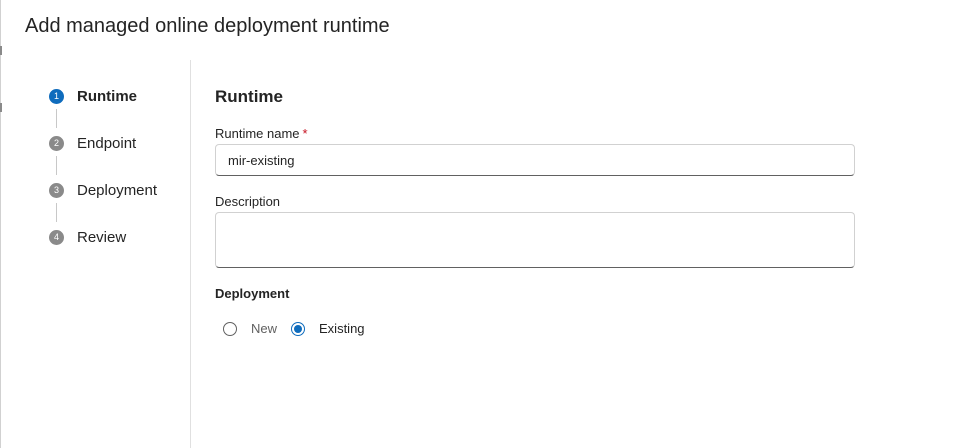  Describe the element at coordinates (56, 190) in the screenshot. I see `step-number-badge: 3` at that location.